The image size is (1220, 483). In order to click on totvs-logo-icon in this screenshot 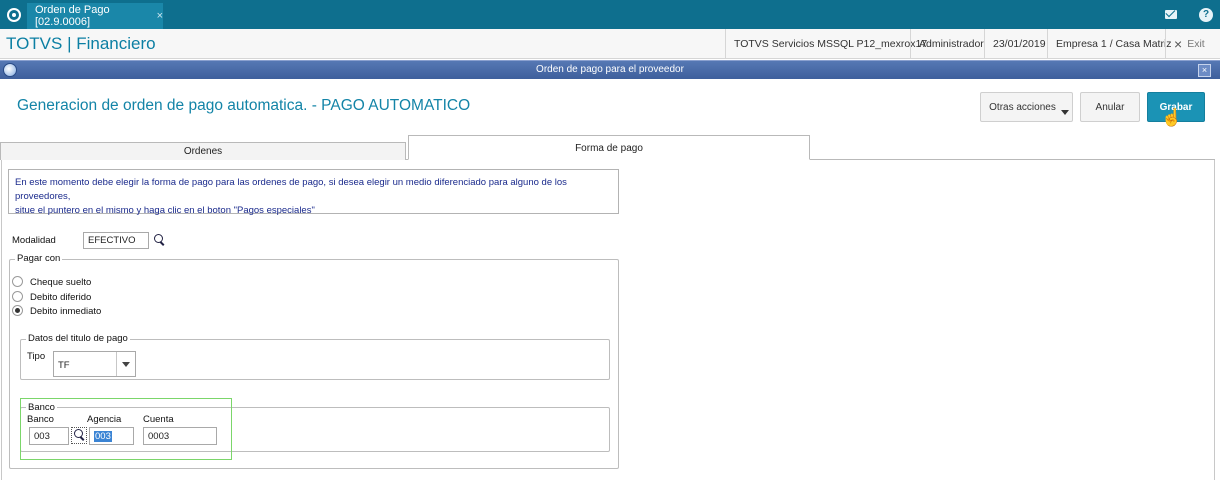, I will do `click(13, 14)`.